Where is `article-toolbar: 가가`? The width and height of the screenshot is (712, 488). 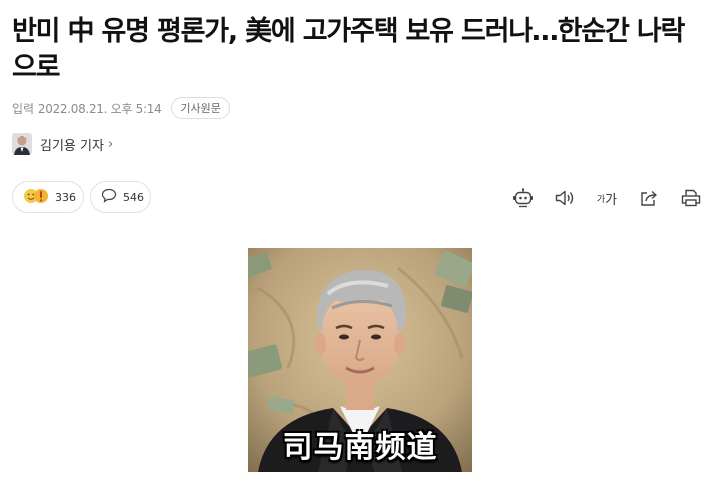
article-toolbar: 가가 is located at coordinates (607, 198).